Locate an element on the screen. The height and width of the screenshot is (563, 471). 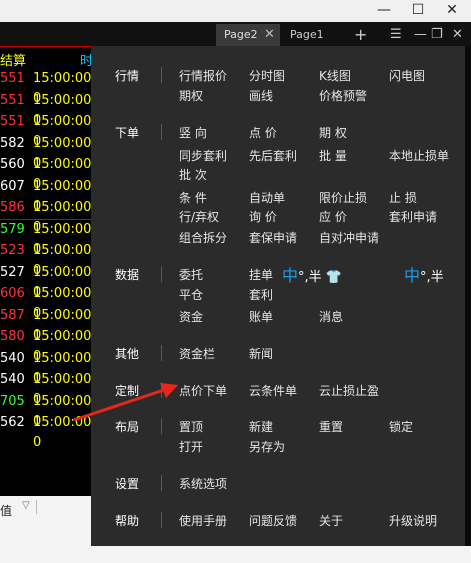
annotation-arrow is located at coordinates (125, 402).